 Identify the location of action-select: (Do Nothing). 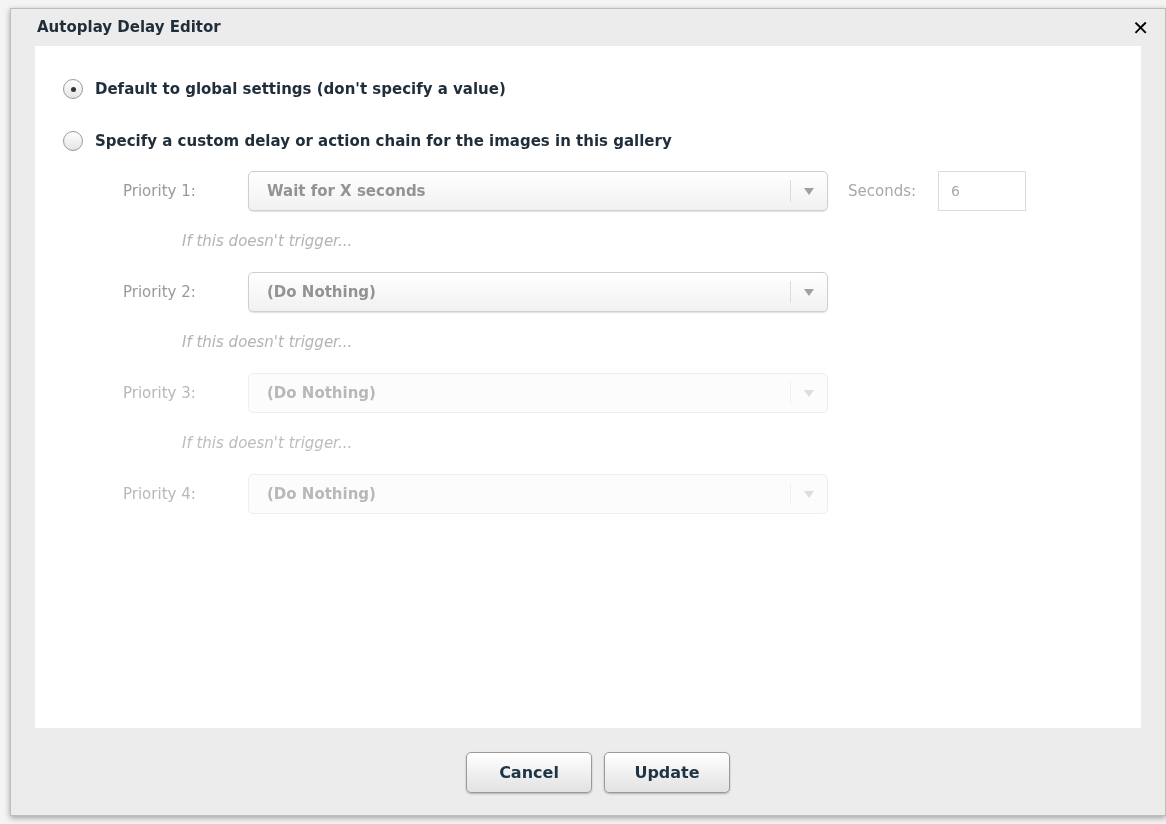
(538, 292).